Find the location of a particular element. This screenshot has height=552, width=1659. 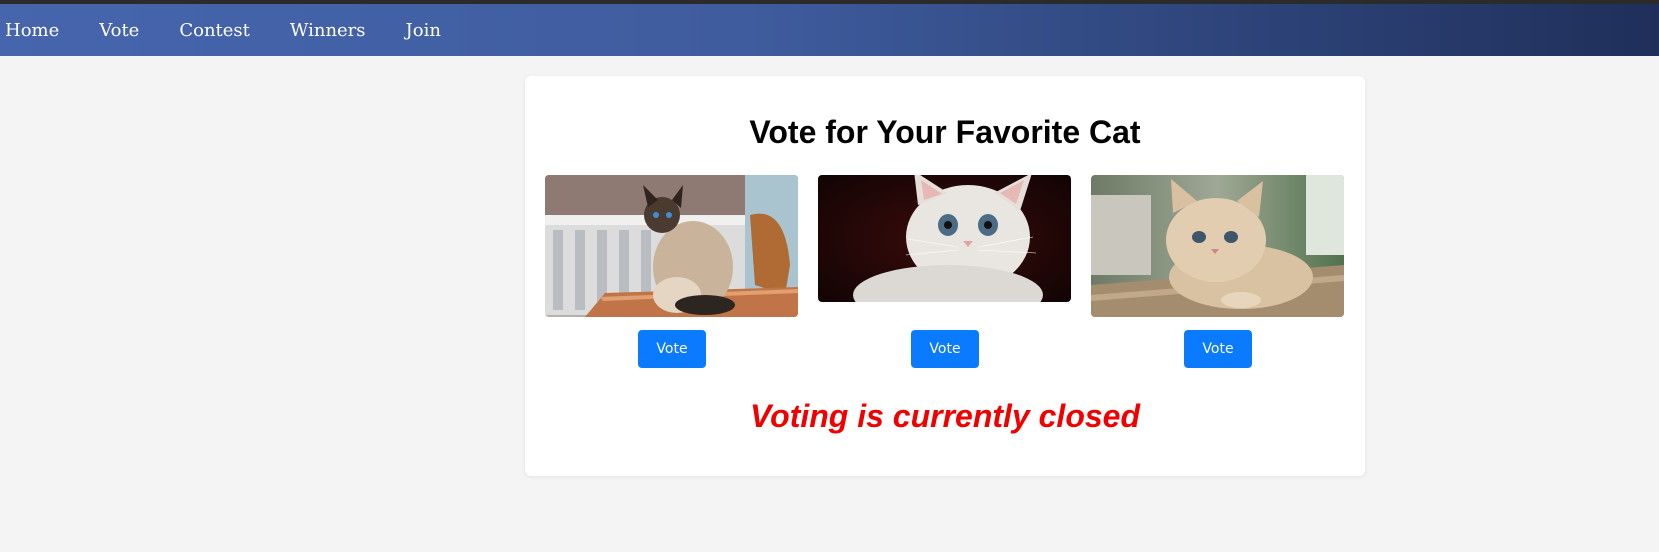

vote-button-2: Vote is located at coordinates (945, 349).